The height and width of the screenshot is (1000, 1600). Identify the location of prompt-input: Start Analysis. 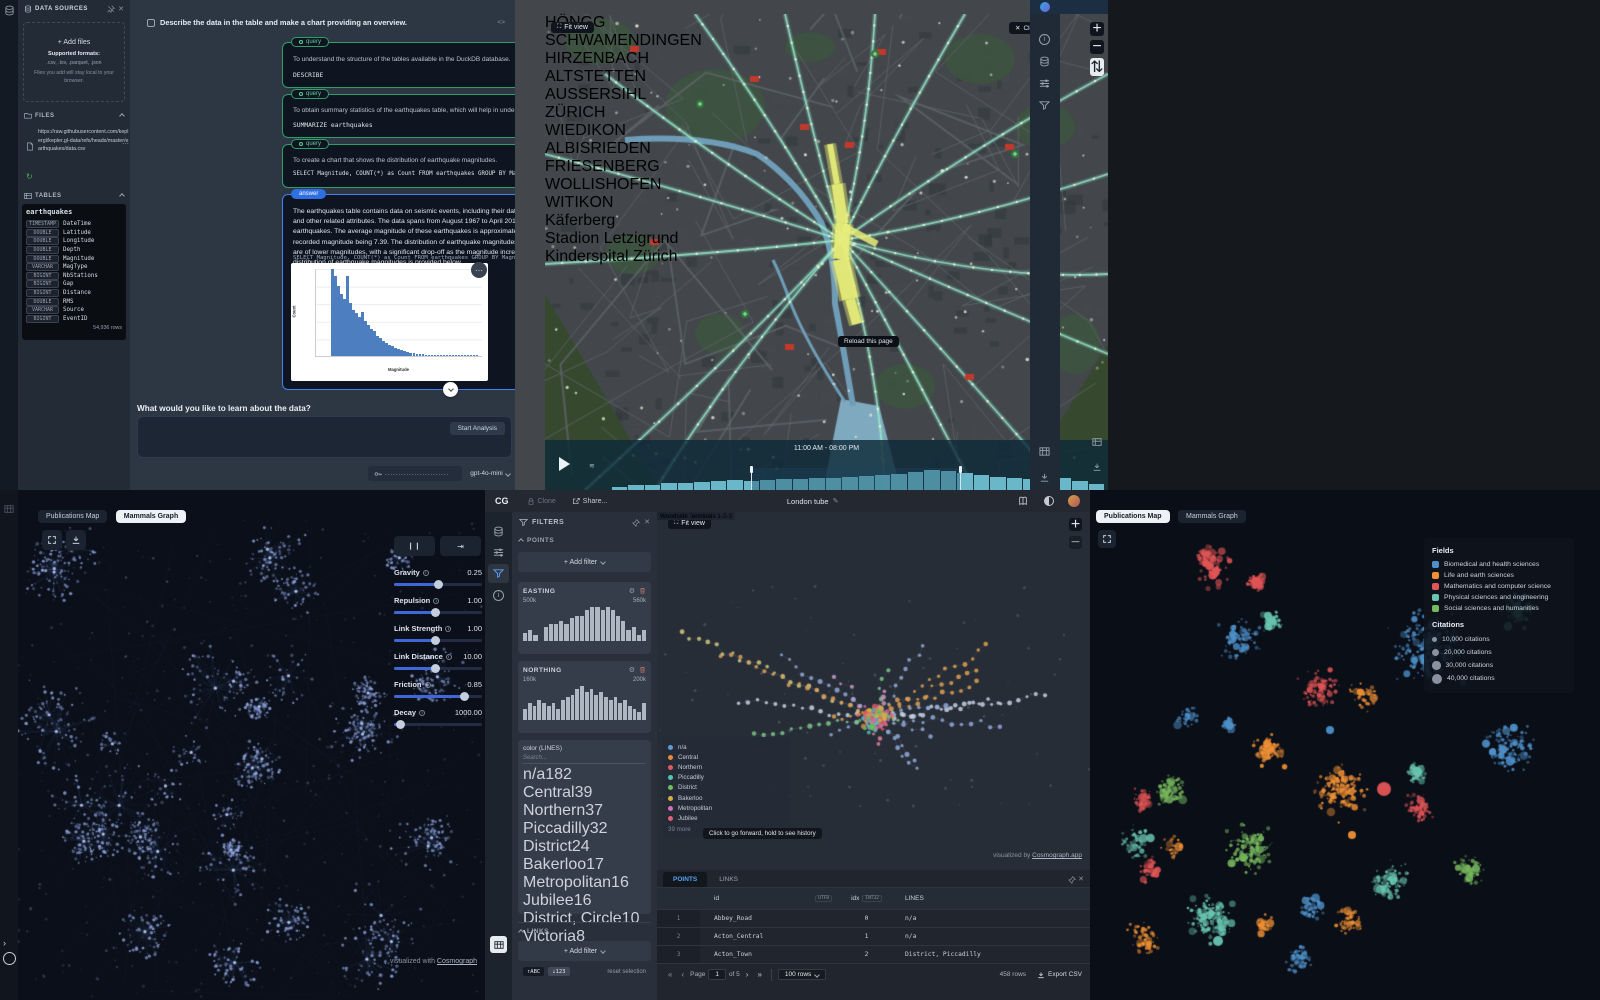
(324, 437).